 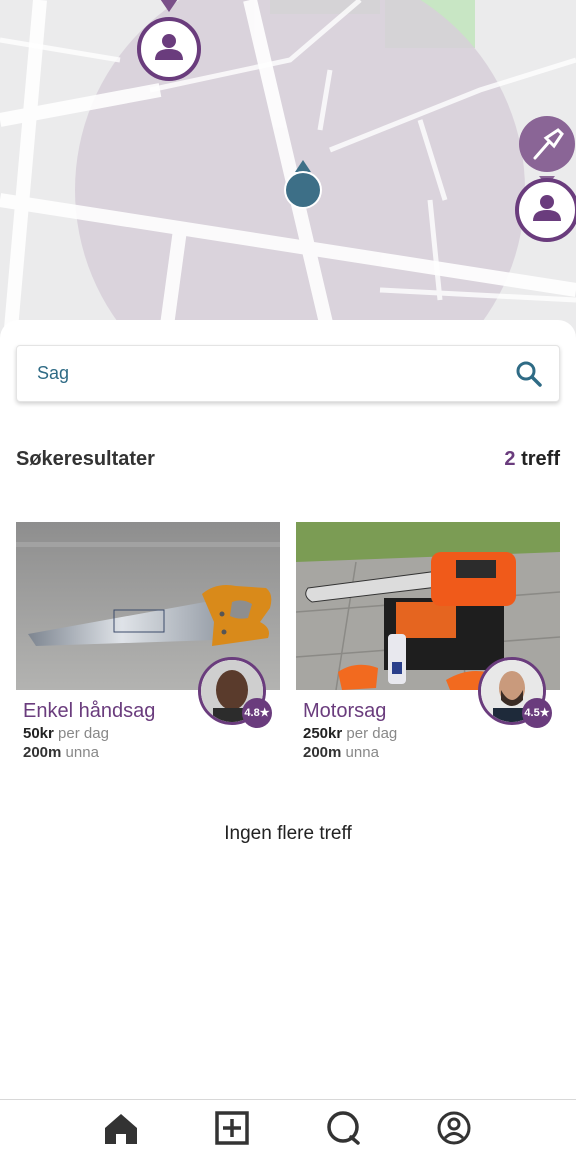 I want to click on location-icon, so click(x=303, y=184).